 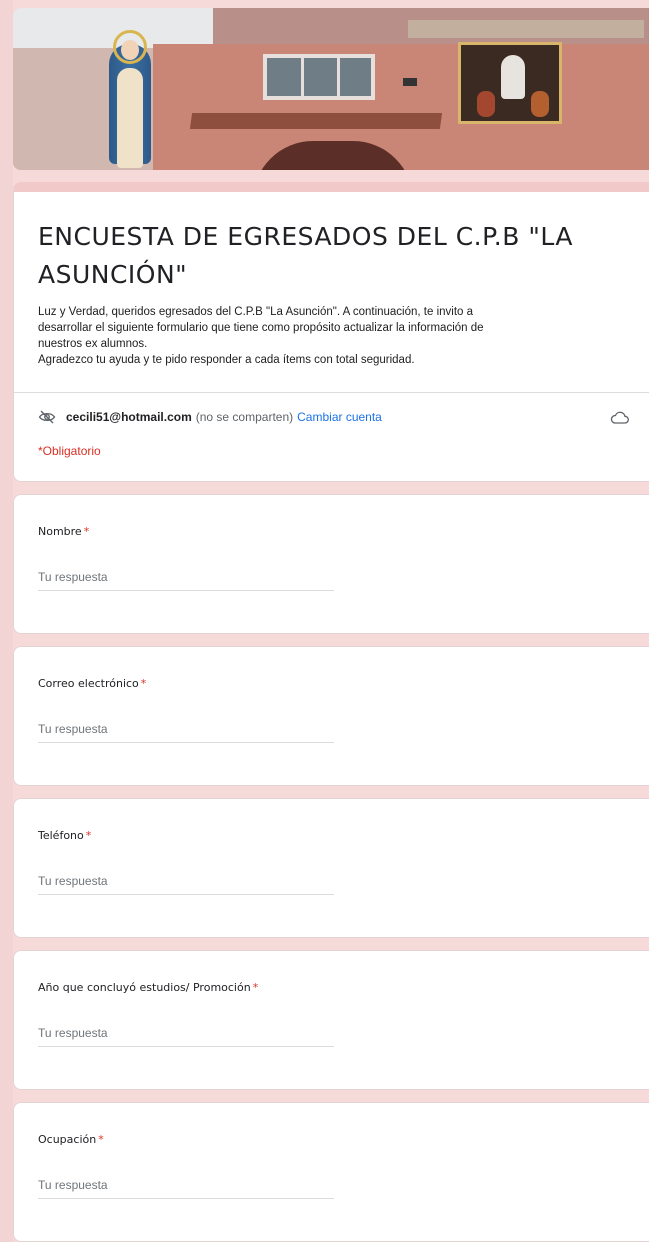 I want to click on question-card-correo: Correo electrónico *, so click(x=331, y=716).